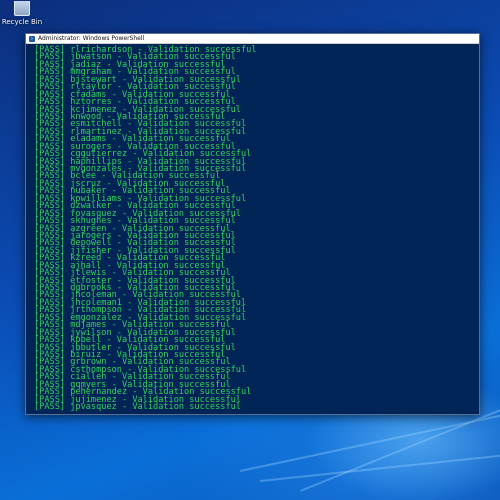 This screenshot has height=500, width=500. What do you see at coordinates (22, 22) in the screenshot?
I see `recycle-bin-label: Recycle Bin` at bounding box center [22, 22].